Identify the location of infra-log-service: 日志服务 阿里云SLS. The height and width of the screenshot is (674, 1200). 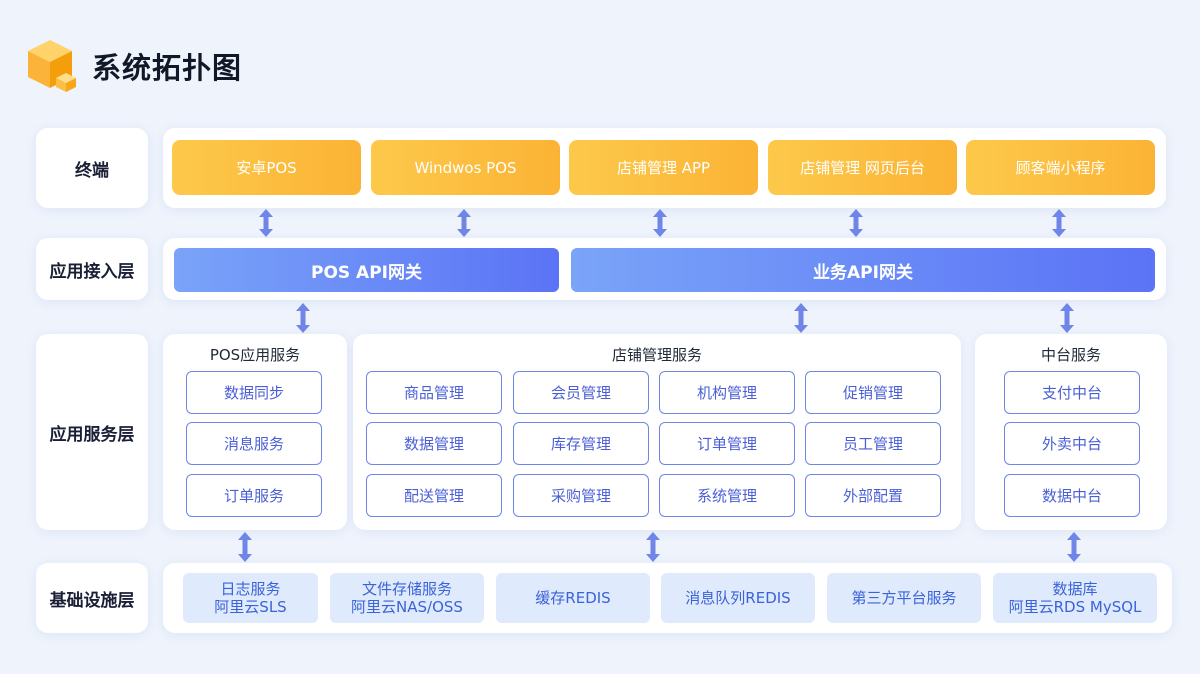
(250, 598).